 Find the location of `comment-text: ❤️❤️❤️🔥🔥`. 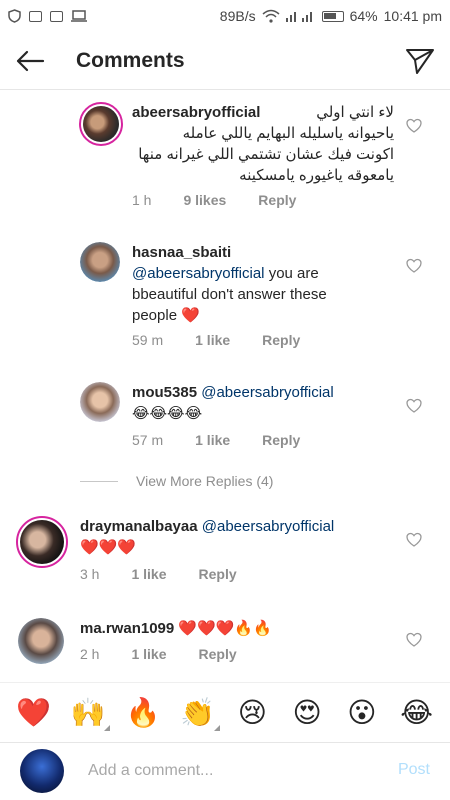

comment-text: ❤️❤️❤️🔥🔥 is located at coordinates (223, 628).